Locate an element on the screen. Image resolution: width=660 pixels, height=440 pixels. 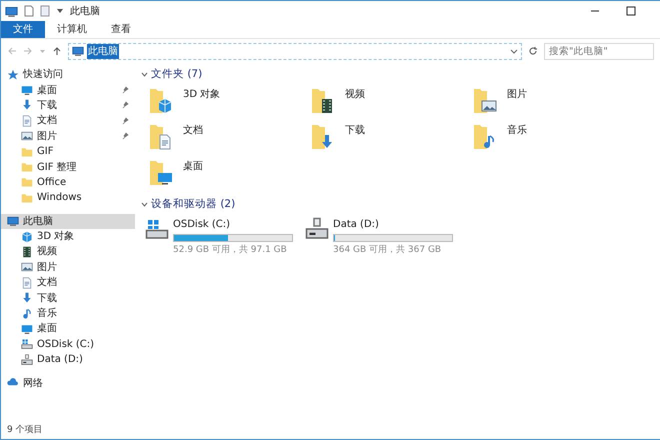
item-count: 9 个项目 is located at coordinates (25, 430).